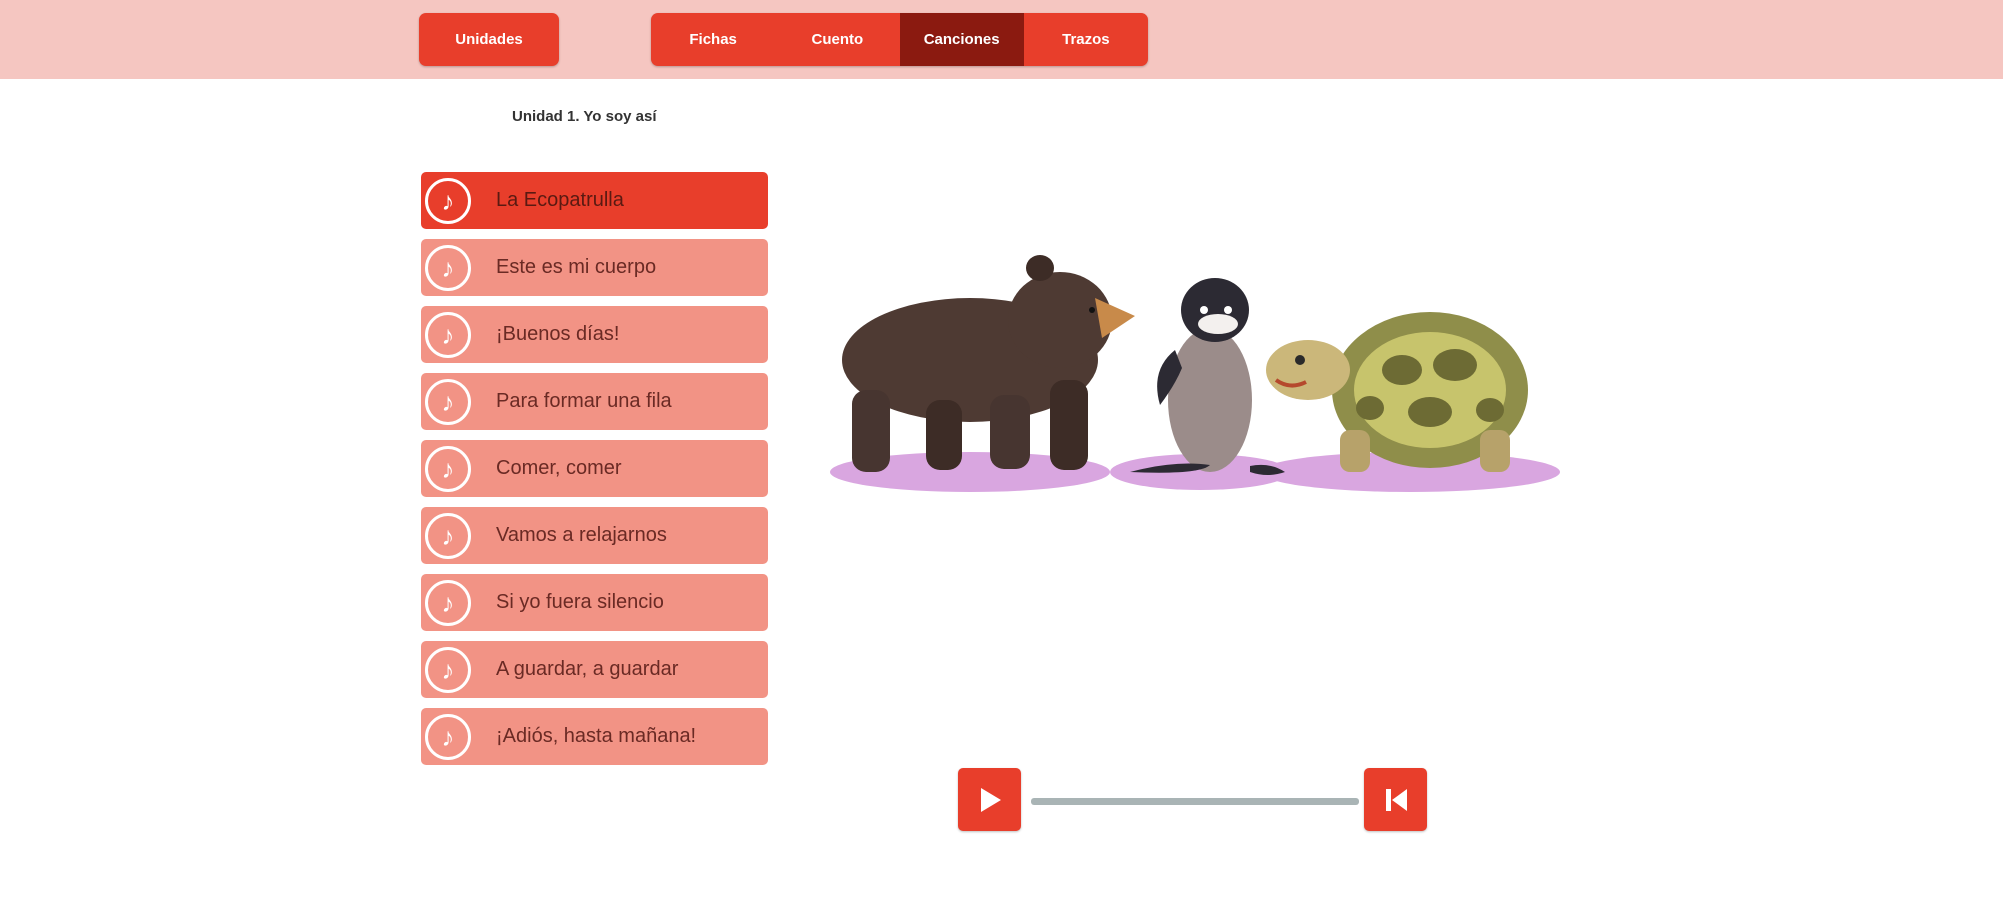 Image resolution: width=2003 pixels, height=900 pixels. Describe the element at coordinates (587, 669) in the screenshot. I see `song-label: A guardar, a guardar` at that location.